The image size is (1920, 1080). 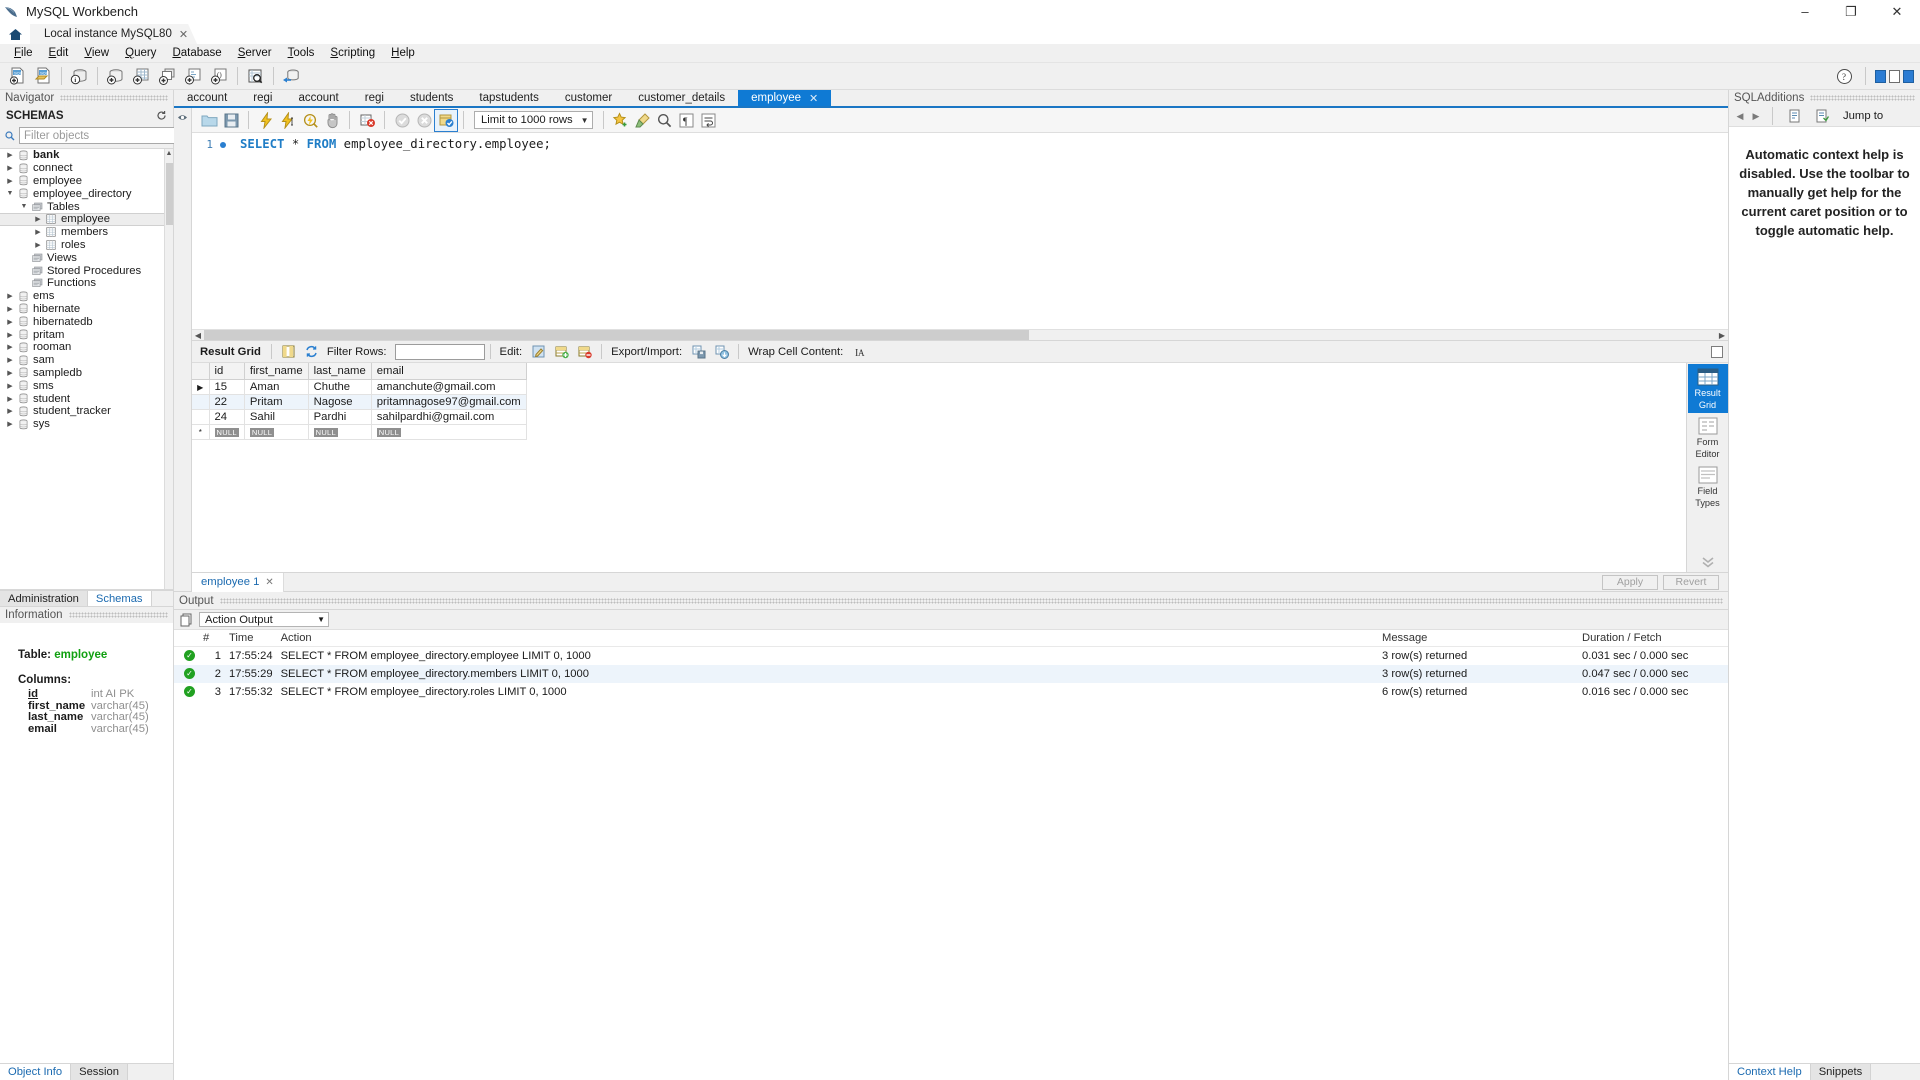 I want to click on toggle-invisible-chars-button: ¶, so click(x=687, y=120).